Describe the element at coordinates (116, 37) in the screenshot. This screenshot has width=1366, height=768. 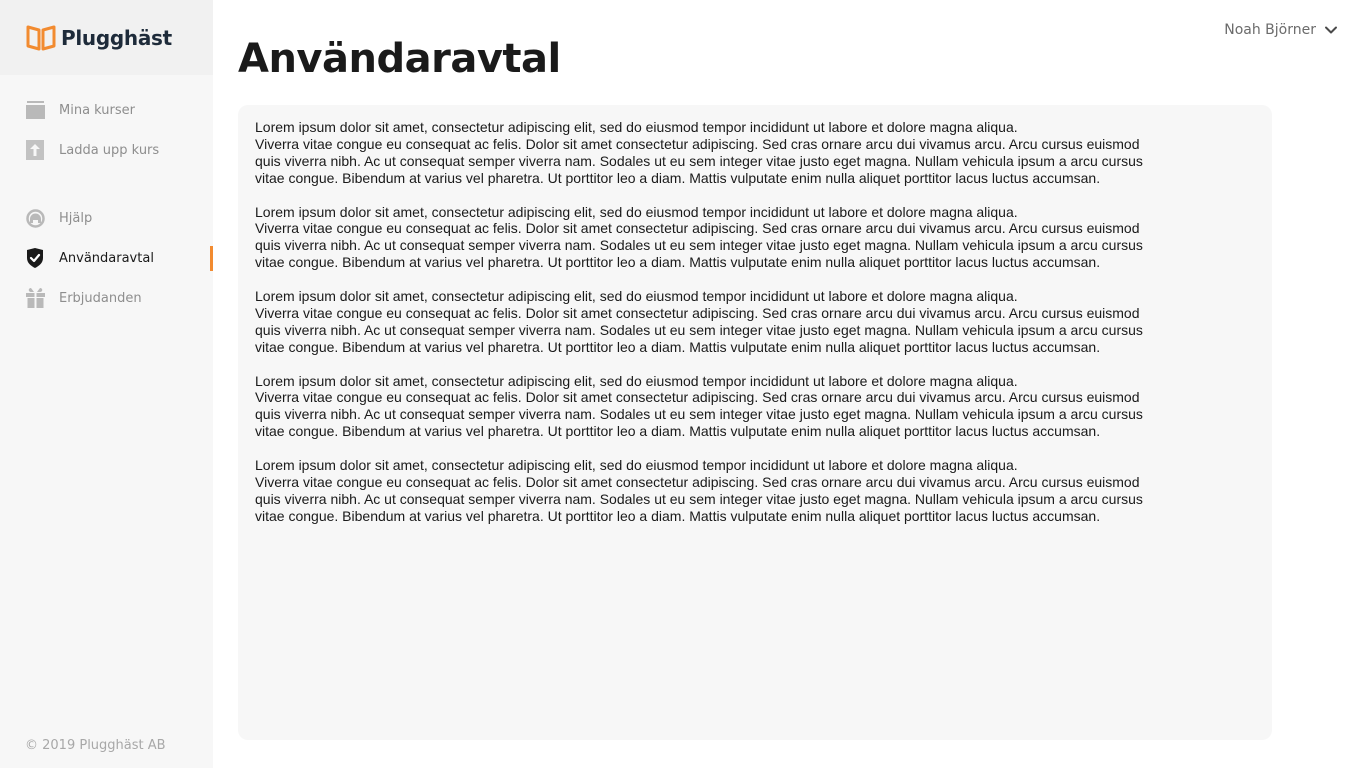
I see `brand-name: Plugghäst` at that location.